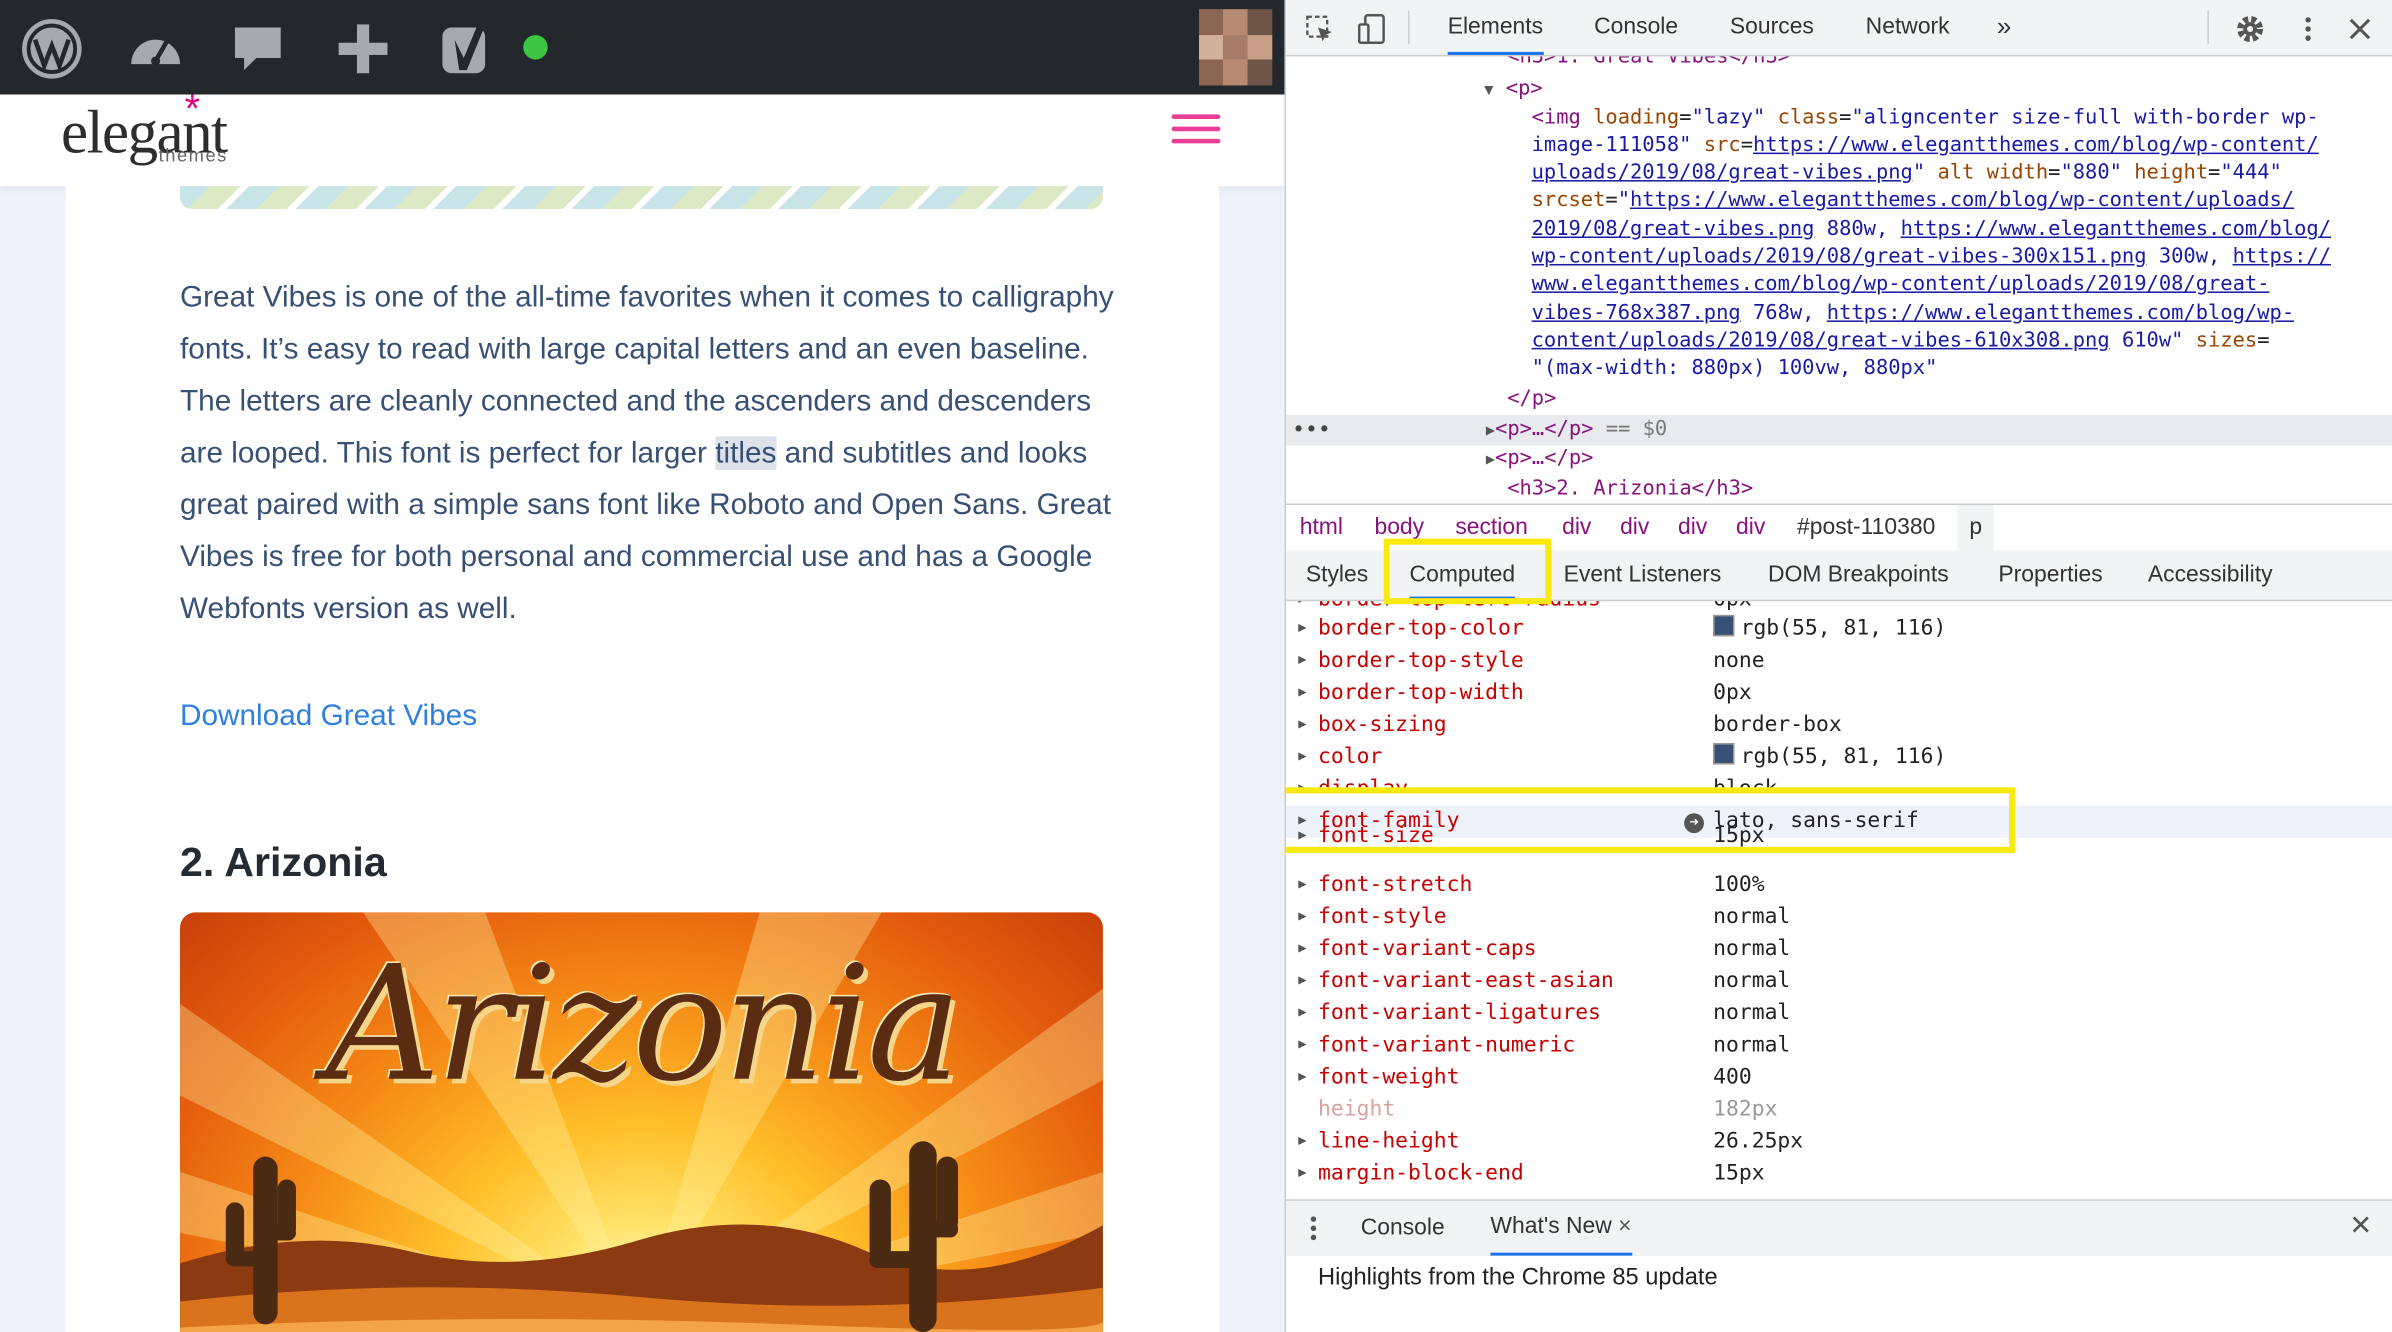  What do you see at coordinates (1839, 725) in the screenshot?
I see `computed-row-box-sizing: ▶ box-sizing border-box` at bounding box center [1839, 725].